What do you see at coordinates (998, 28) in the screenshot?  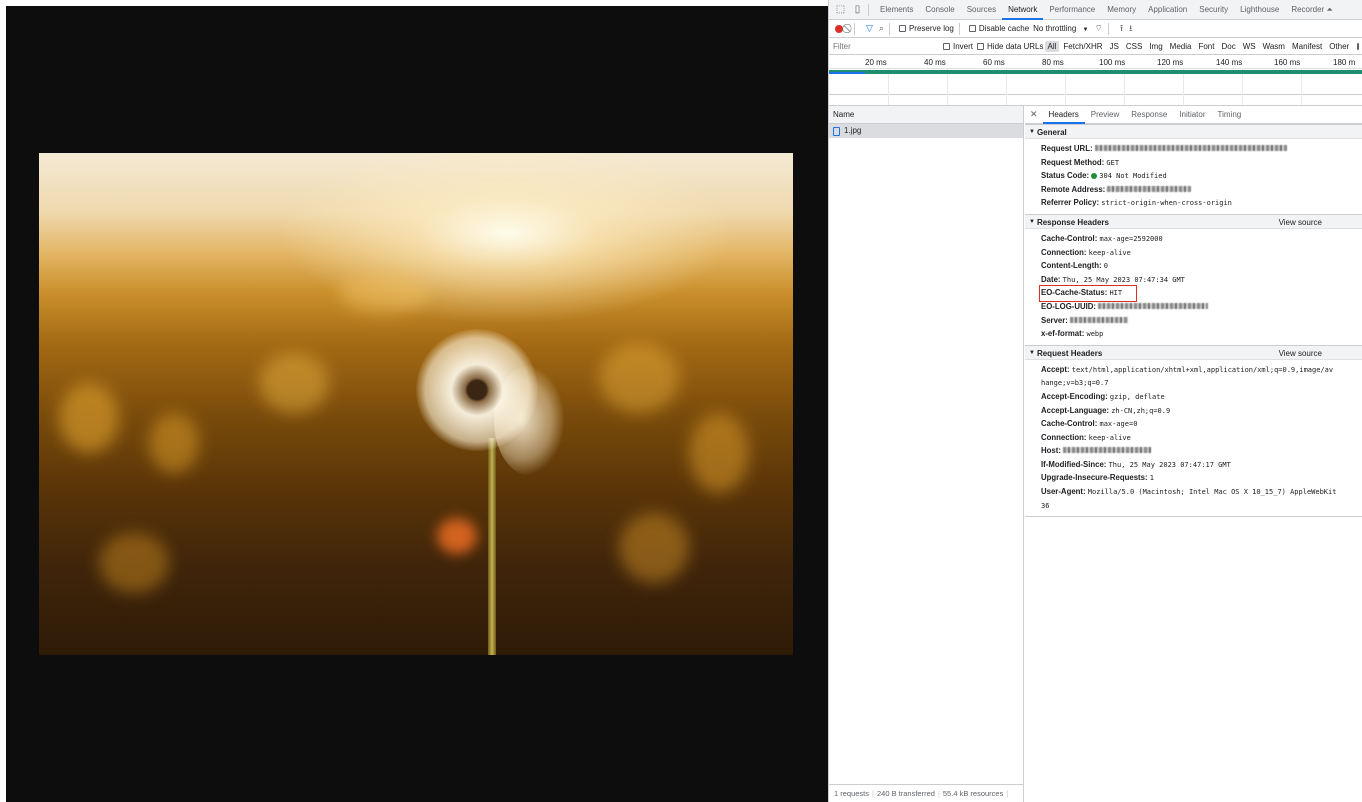 I see `disable-cache-checkbox: Disable cache` at bounding box center [998, 28].